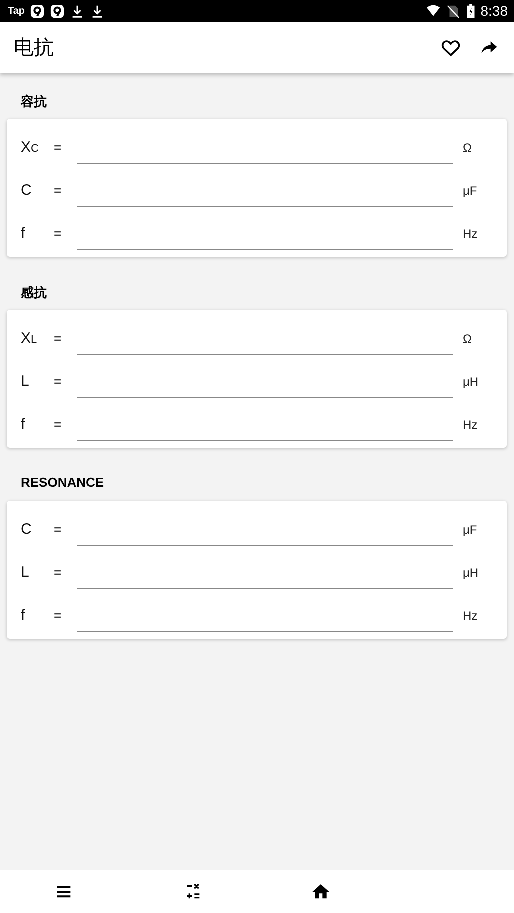 The image size is (514, 913). Describe the element at coordinates (321, 892) in the screenshot. I see `home-icon` at that location.